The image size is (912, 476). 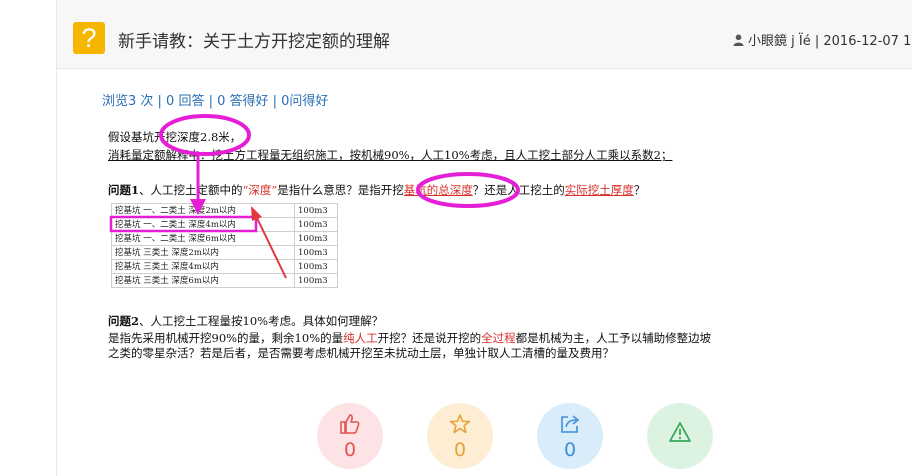 I want to click on annotation-arrow-down-head, so click(x=198, y=207).